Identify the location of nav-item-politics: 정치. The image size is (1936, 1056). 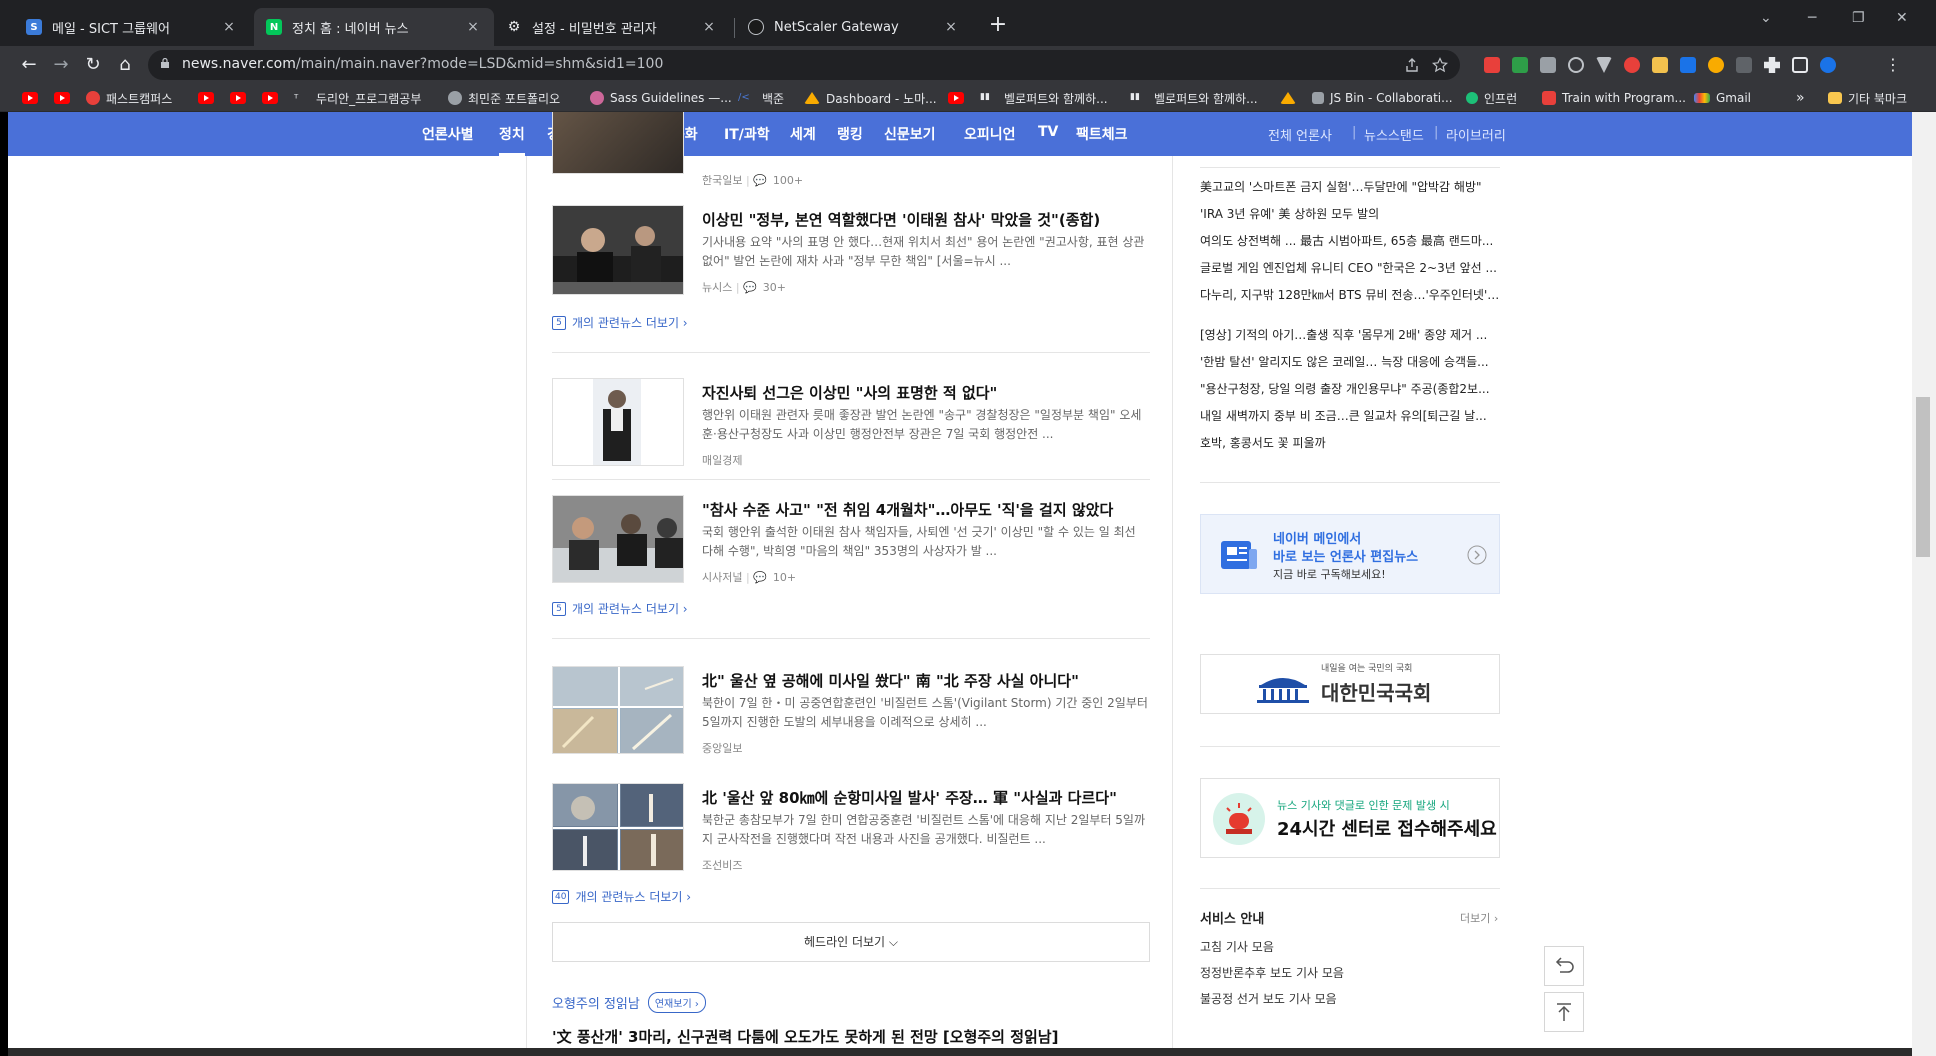
(512, 140).